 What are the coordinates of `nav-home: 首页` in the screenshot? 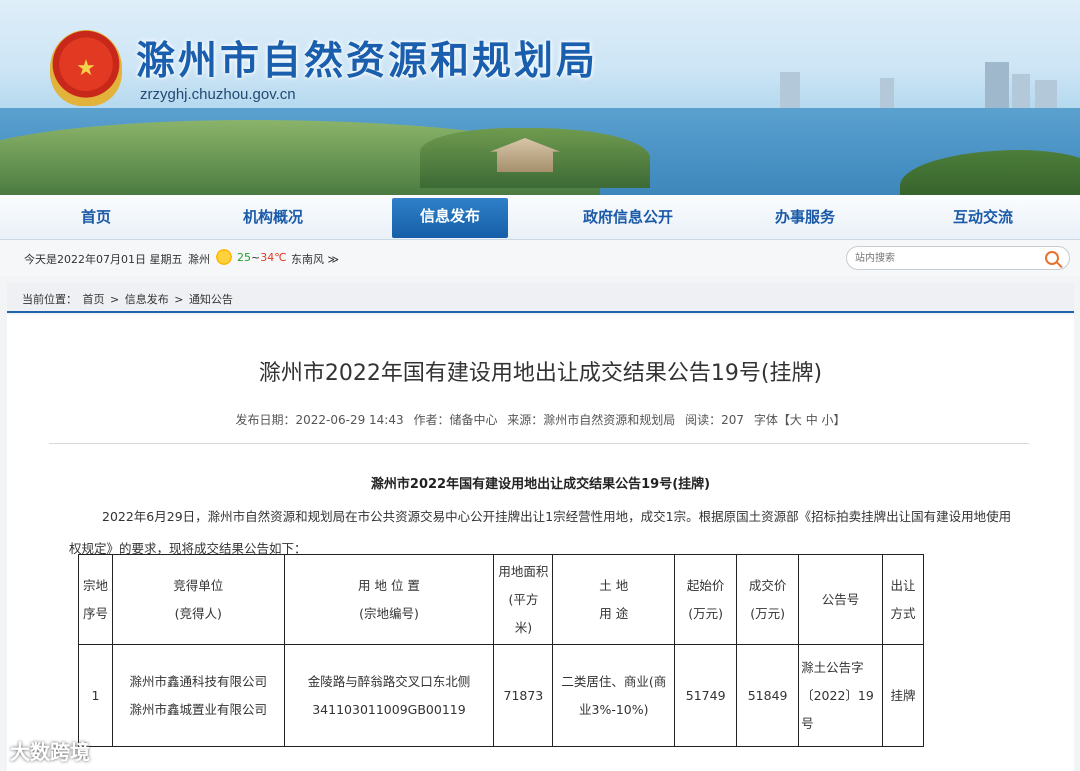 It's located at (96, 217).